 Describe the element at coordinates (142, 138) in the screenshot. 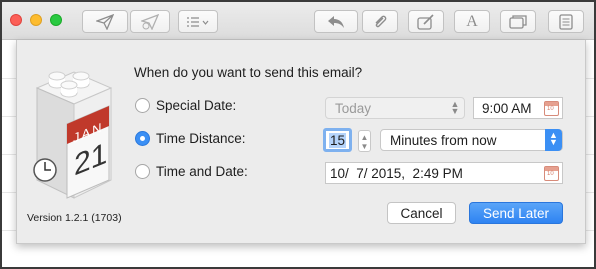

I see `time-distance-radio` at that location.